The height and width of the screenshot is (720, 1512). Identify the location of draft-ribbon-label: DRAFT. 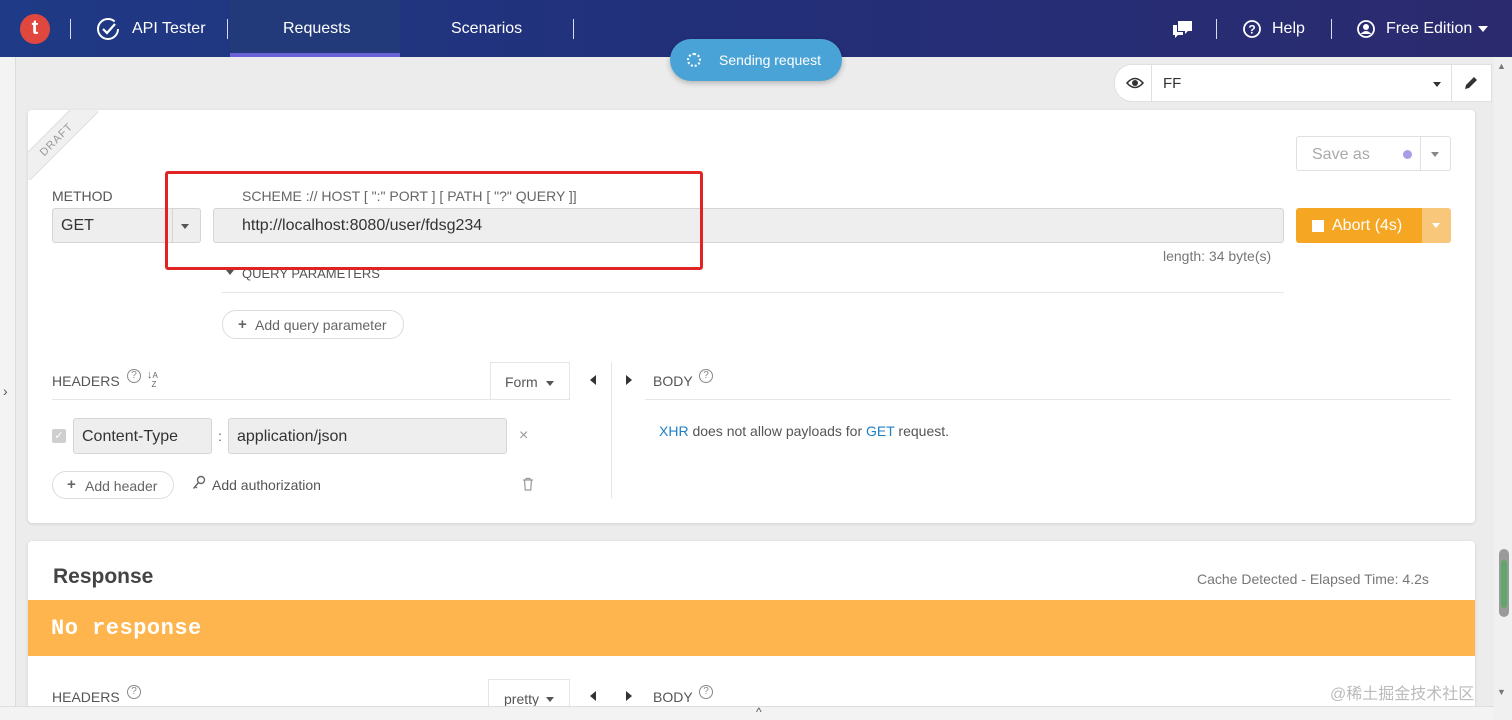
(63, 145).